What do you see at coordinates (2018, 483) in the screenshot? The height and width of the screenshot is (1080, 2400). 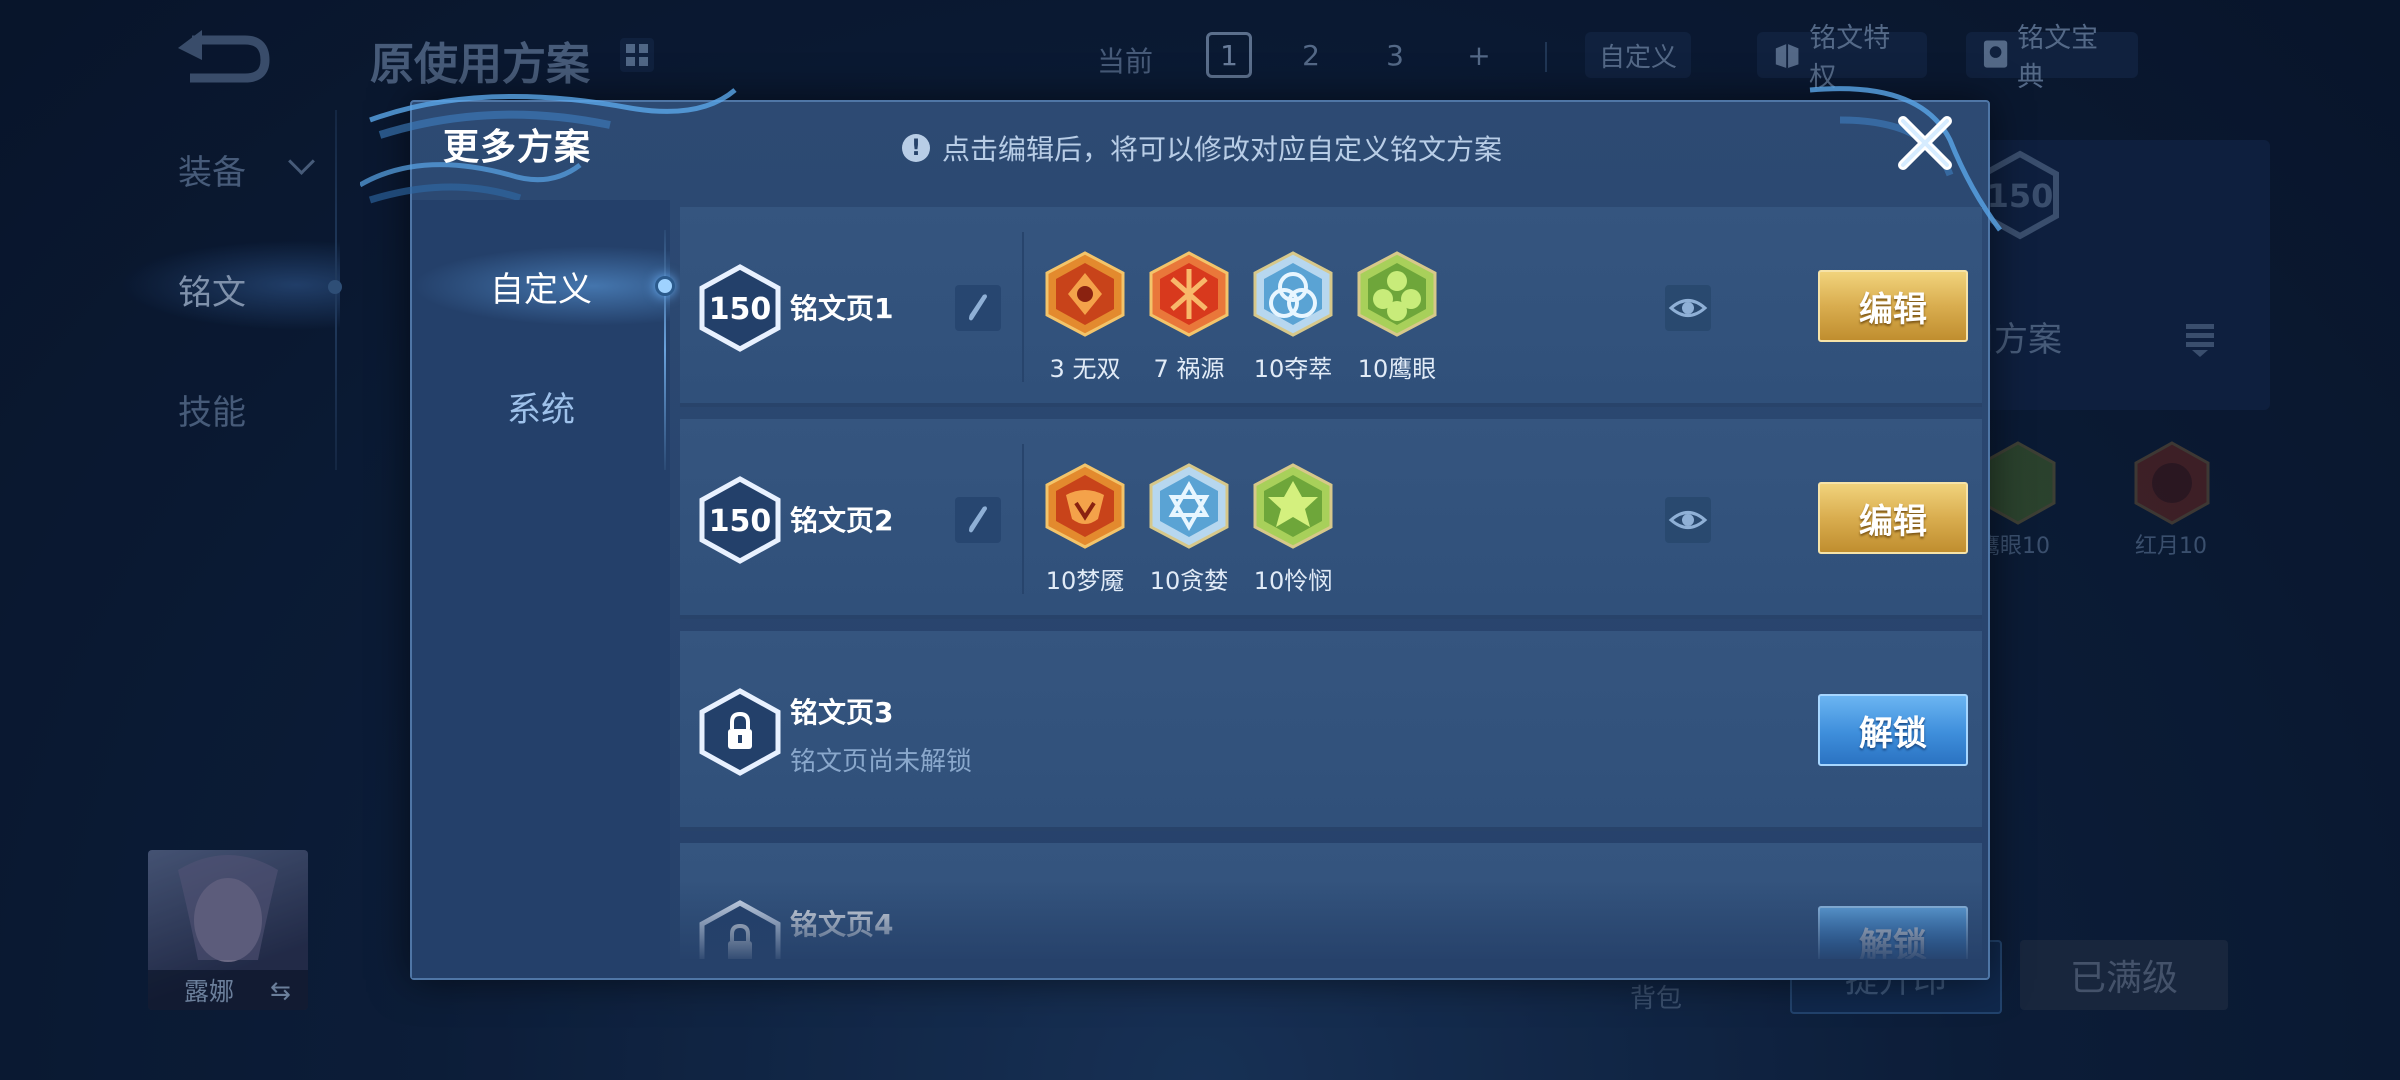 I see `background-rune-hawkeye` at bounding box center [2018, 483].